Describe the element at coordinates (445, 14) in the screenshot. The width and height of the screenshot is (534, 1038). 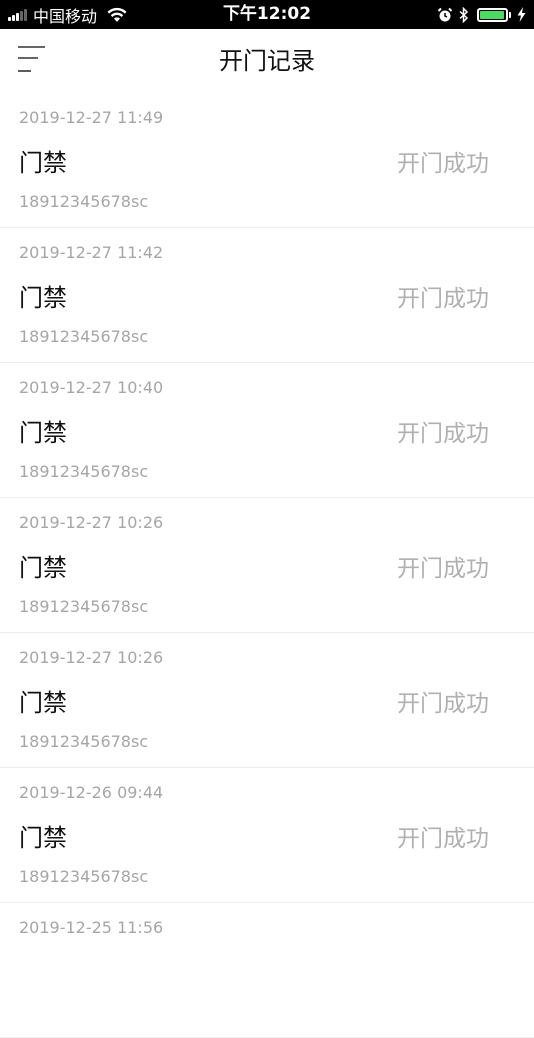
I see `alarm-icon` at that location.